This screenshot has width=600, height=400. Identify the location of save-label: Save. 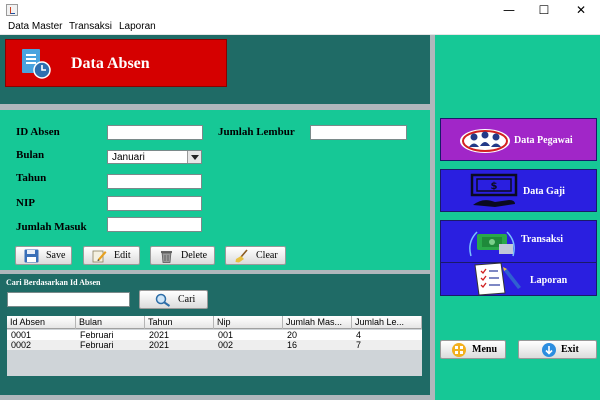
(56, 255).